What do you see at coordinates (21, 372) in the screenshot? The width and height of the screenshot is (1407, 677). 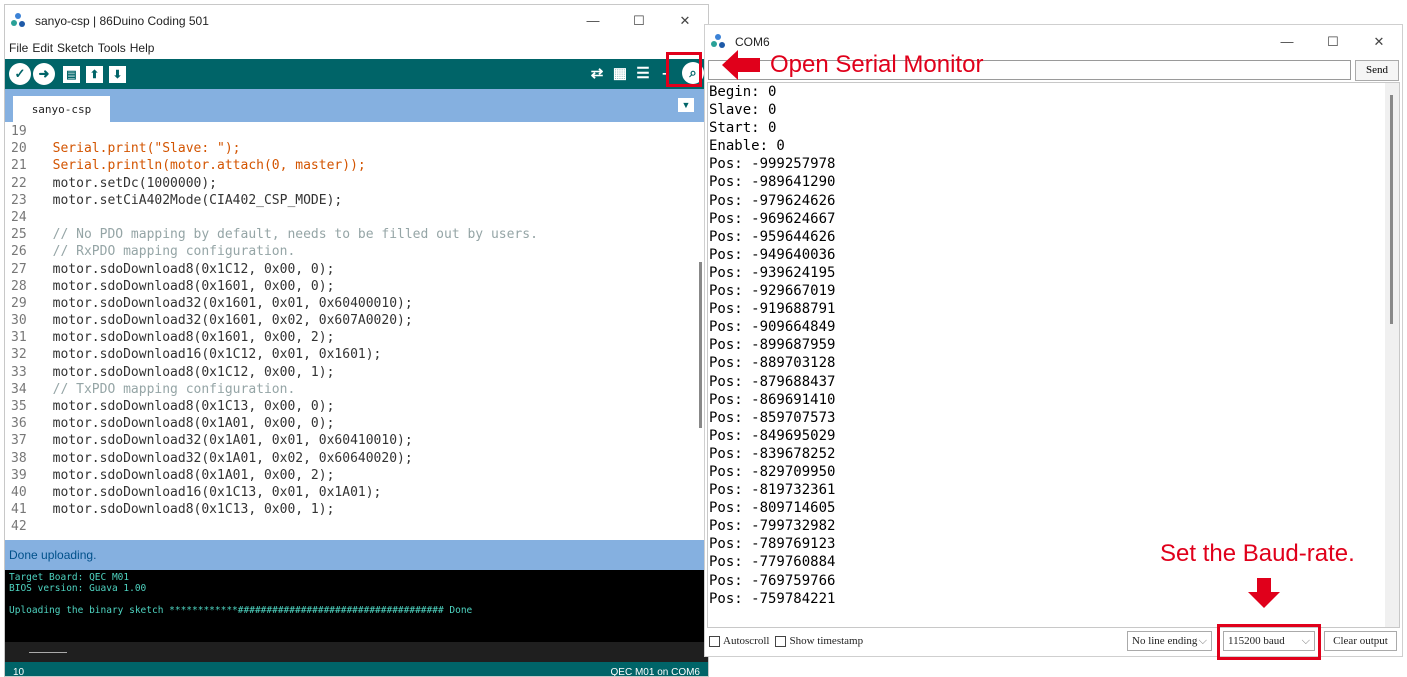 I see `line-number-gutter: 33` at bounding box center [21, 372].